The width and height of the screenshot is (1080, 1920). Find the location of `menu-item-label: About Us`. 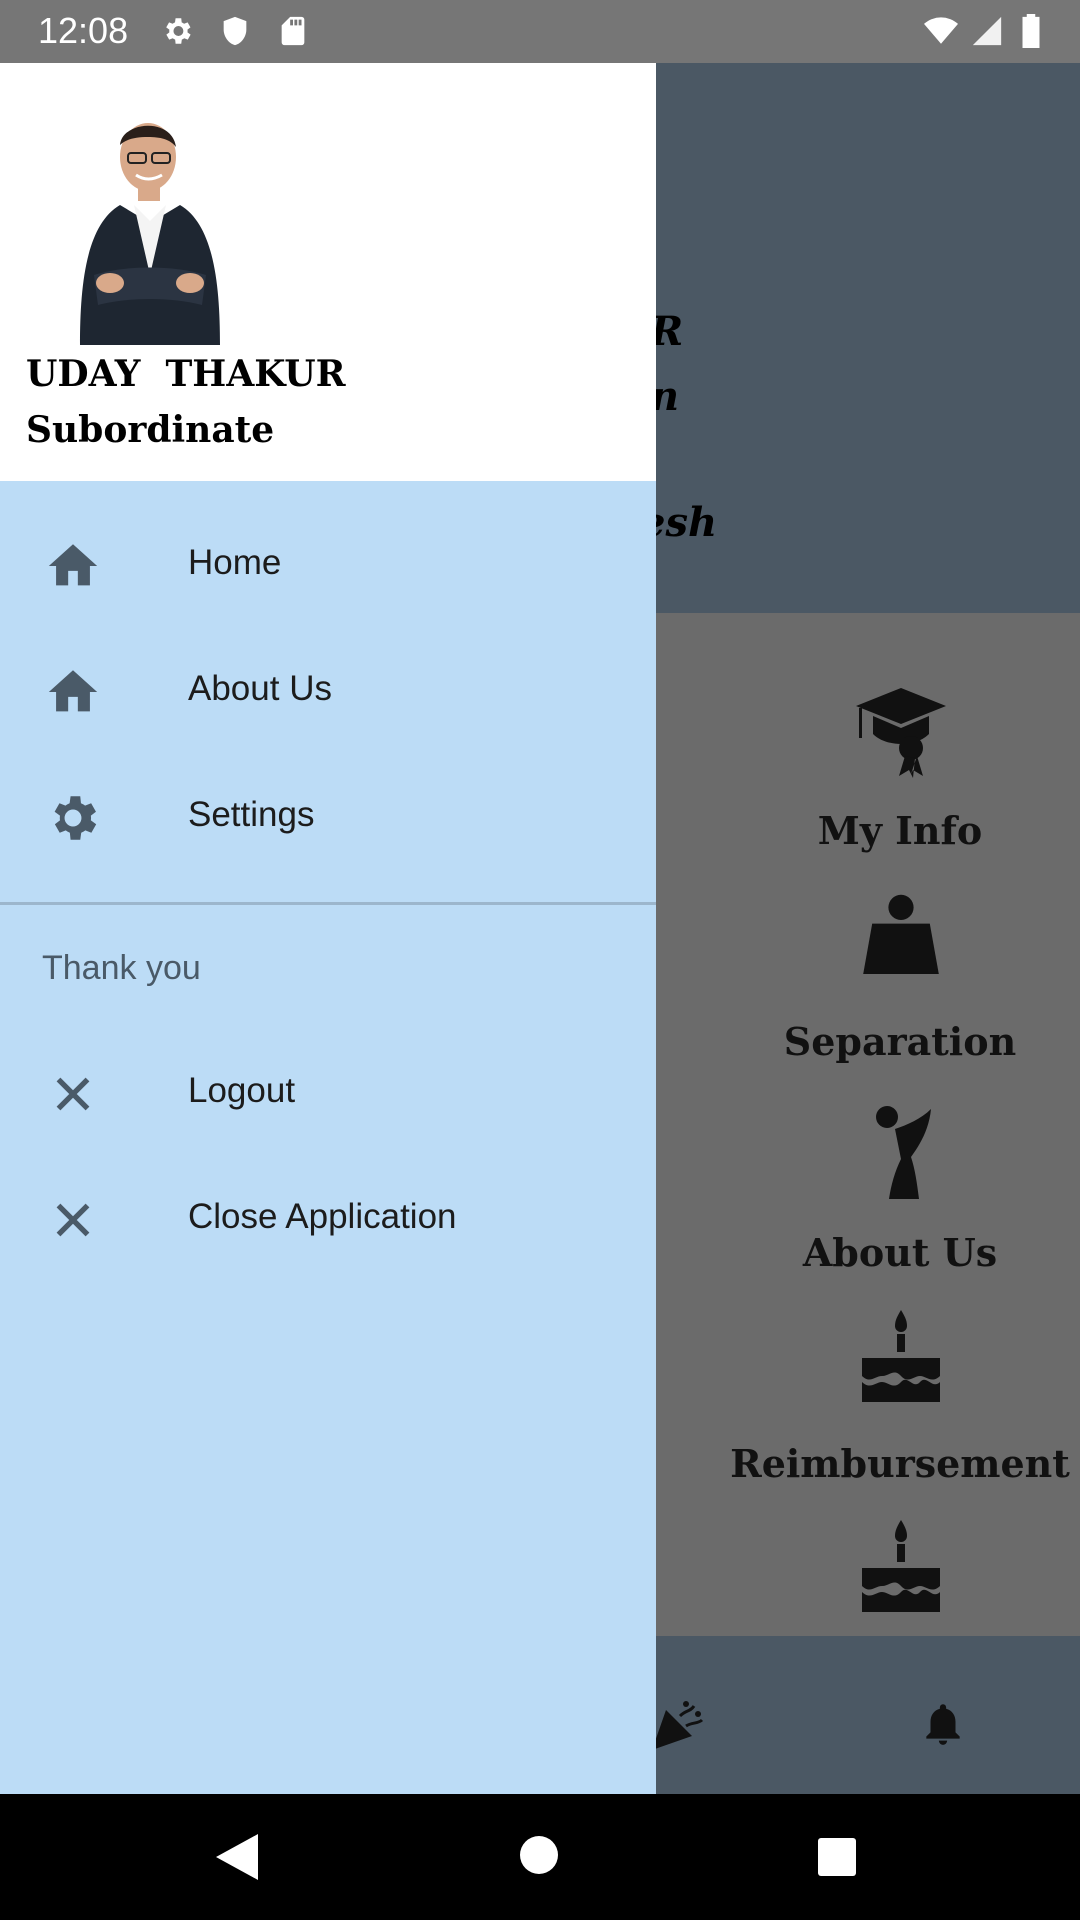

menu-item-label: About Us is located at coordinates (260, 688).